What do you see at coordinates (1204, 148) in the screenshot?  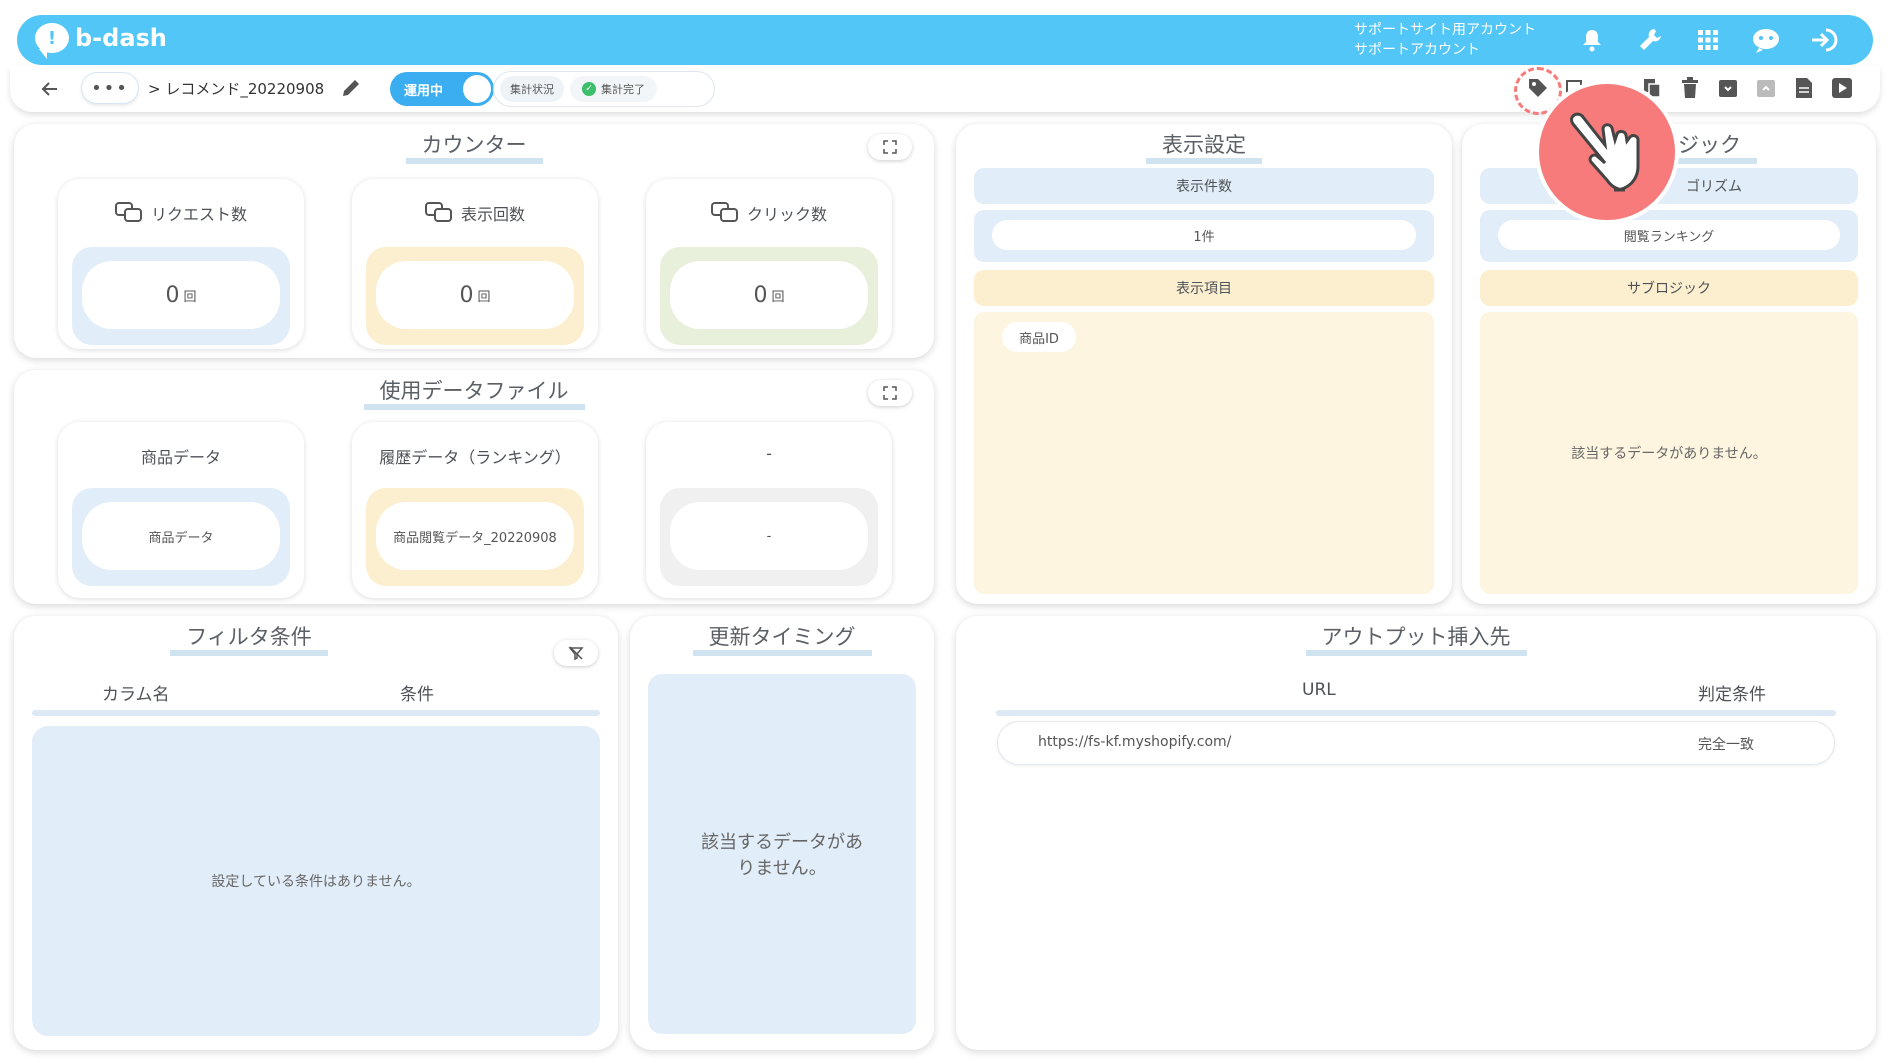 I see `display-title: 表示設定` at bounding box center [1204, 148].